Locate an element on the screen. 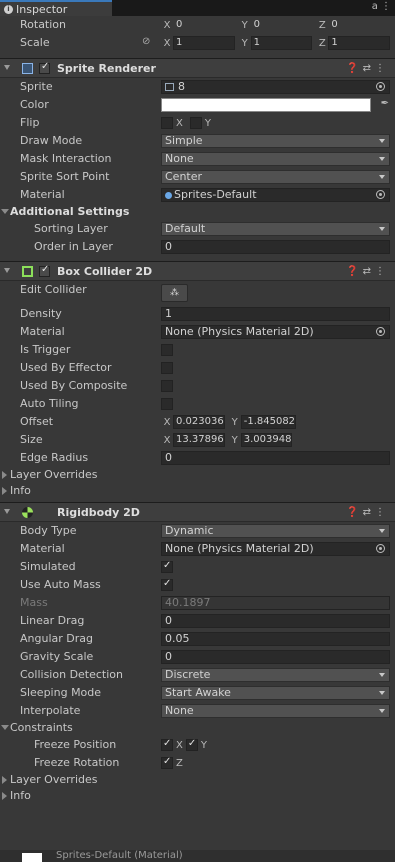  flip-row: Flip X Y is located at coordinates (197, 123).